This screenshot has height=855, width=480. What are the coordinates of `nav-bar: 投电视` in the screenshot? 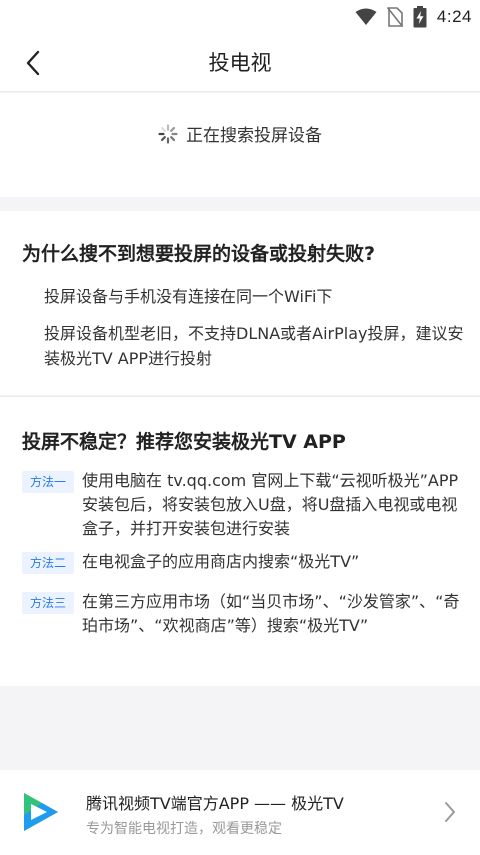 It's located at (240, 63).